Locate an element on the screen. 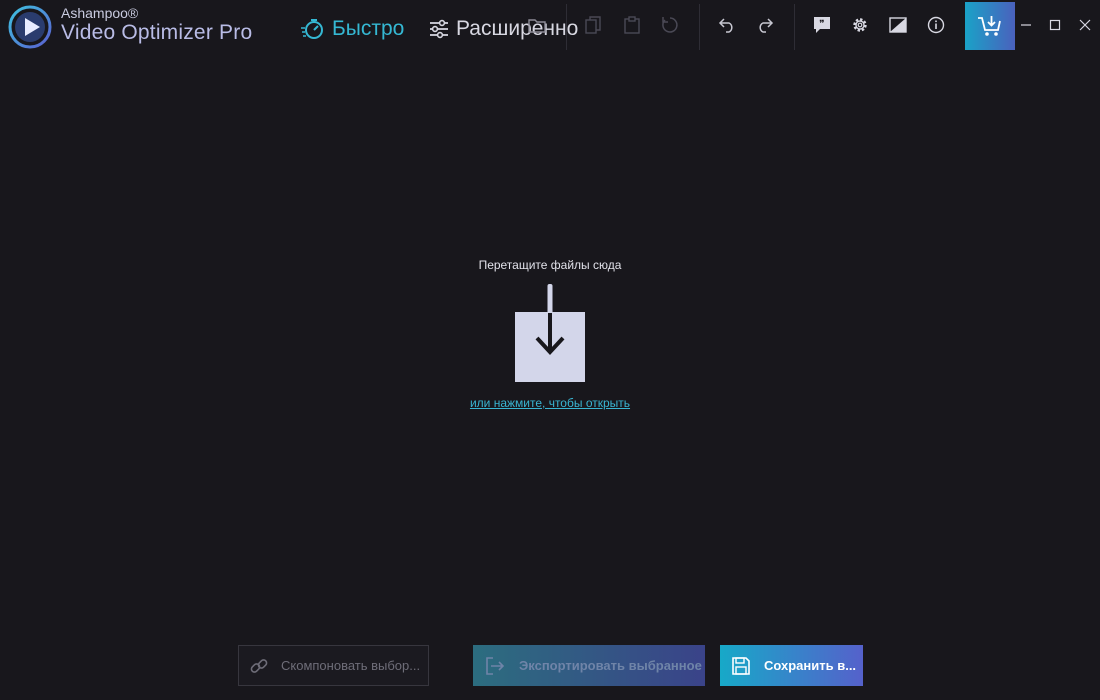 Image resolution: width=1100 pixels, height=700 pixels. maximize-icon is located at coordinates (1055, 25).